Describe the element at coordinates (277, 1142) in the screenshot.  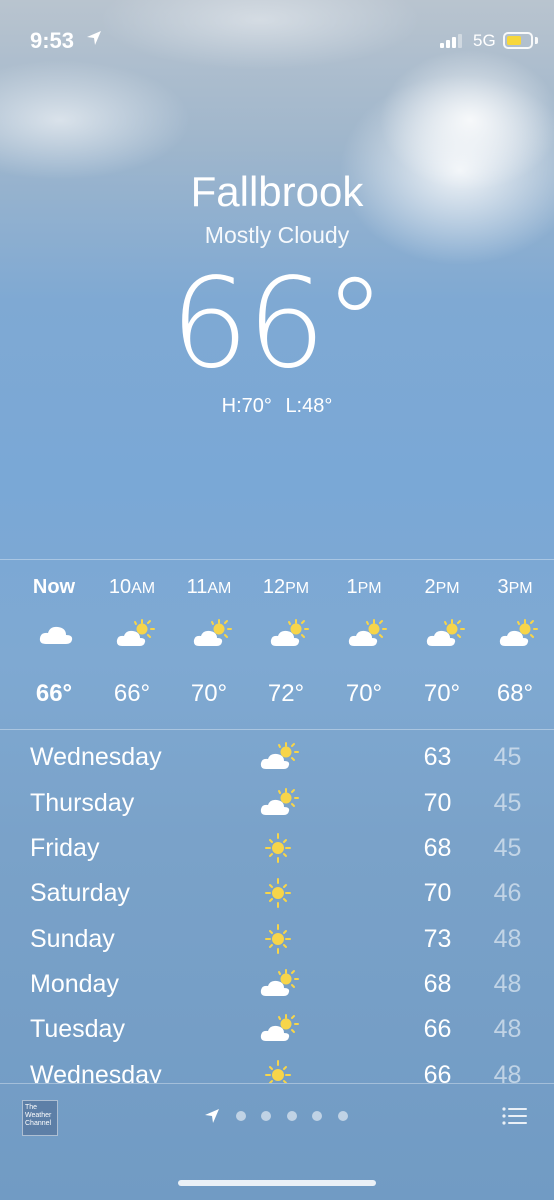
I see `bottom-toolbar: The Weather Channel` at that location.